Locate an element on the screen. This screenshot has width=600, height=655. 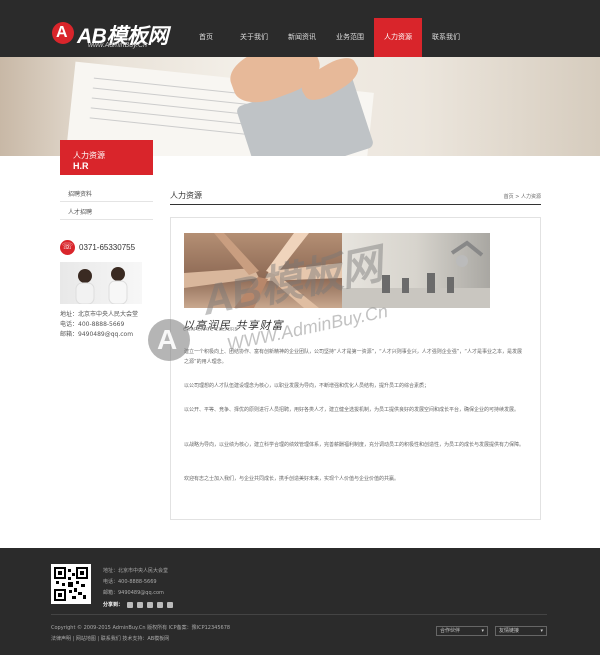
footer-tel: 电话：400-8888-5669 is located at coordinates (130, 582).